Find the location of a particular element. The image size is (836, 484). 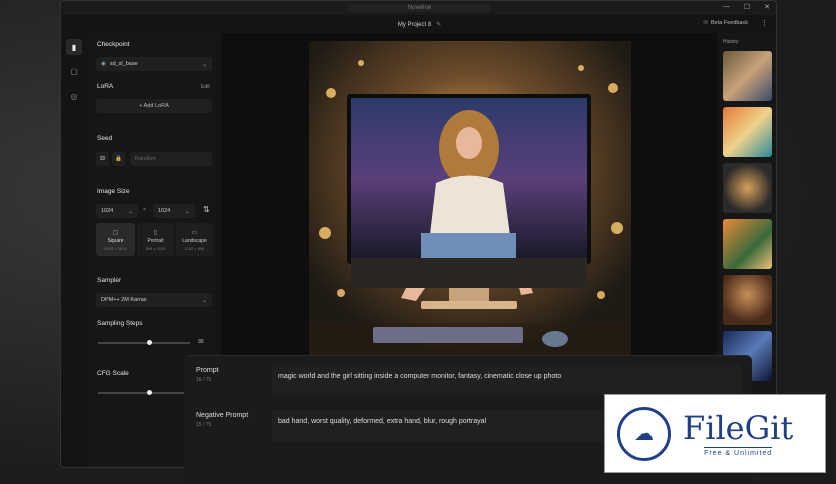

compass-icon: ◎ is located at coordinates (74, 96).